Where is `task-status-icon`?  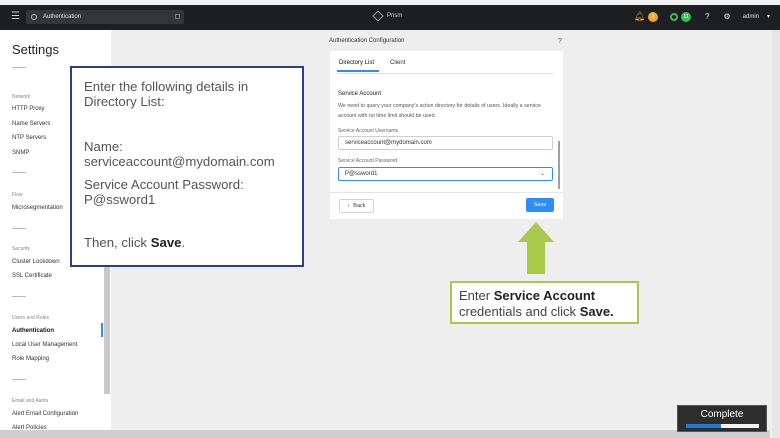 task-status-icon is located at coordinates (674, 16).